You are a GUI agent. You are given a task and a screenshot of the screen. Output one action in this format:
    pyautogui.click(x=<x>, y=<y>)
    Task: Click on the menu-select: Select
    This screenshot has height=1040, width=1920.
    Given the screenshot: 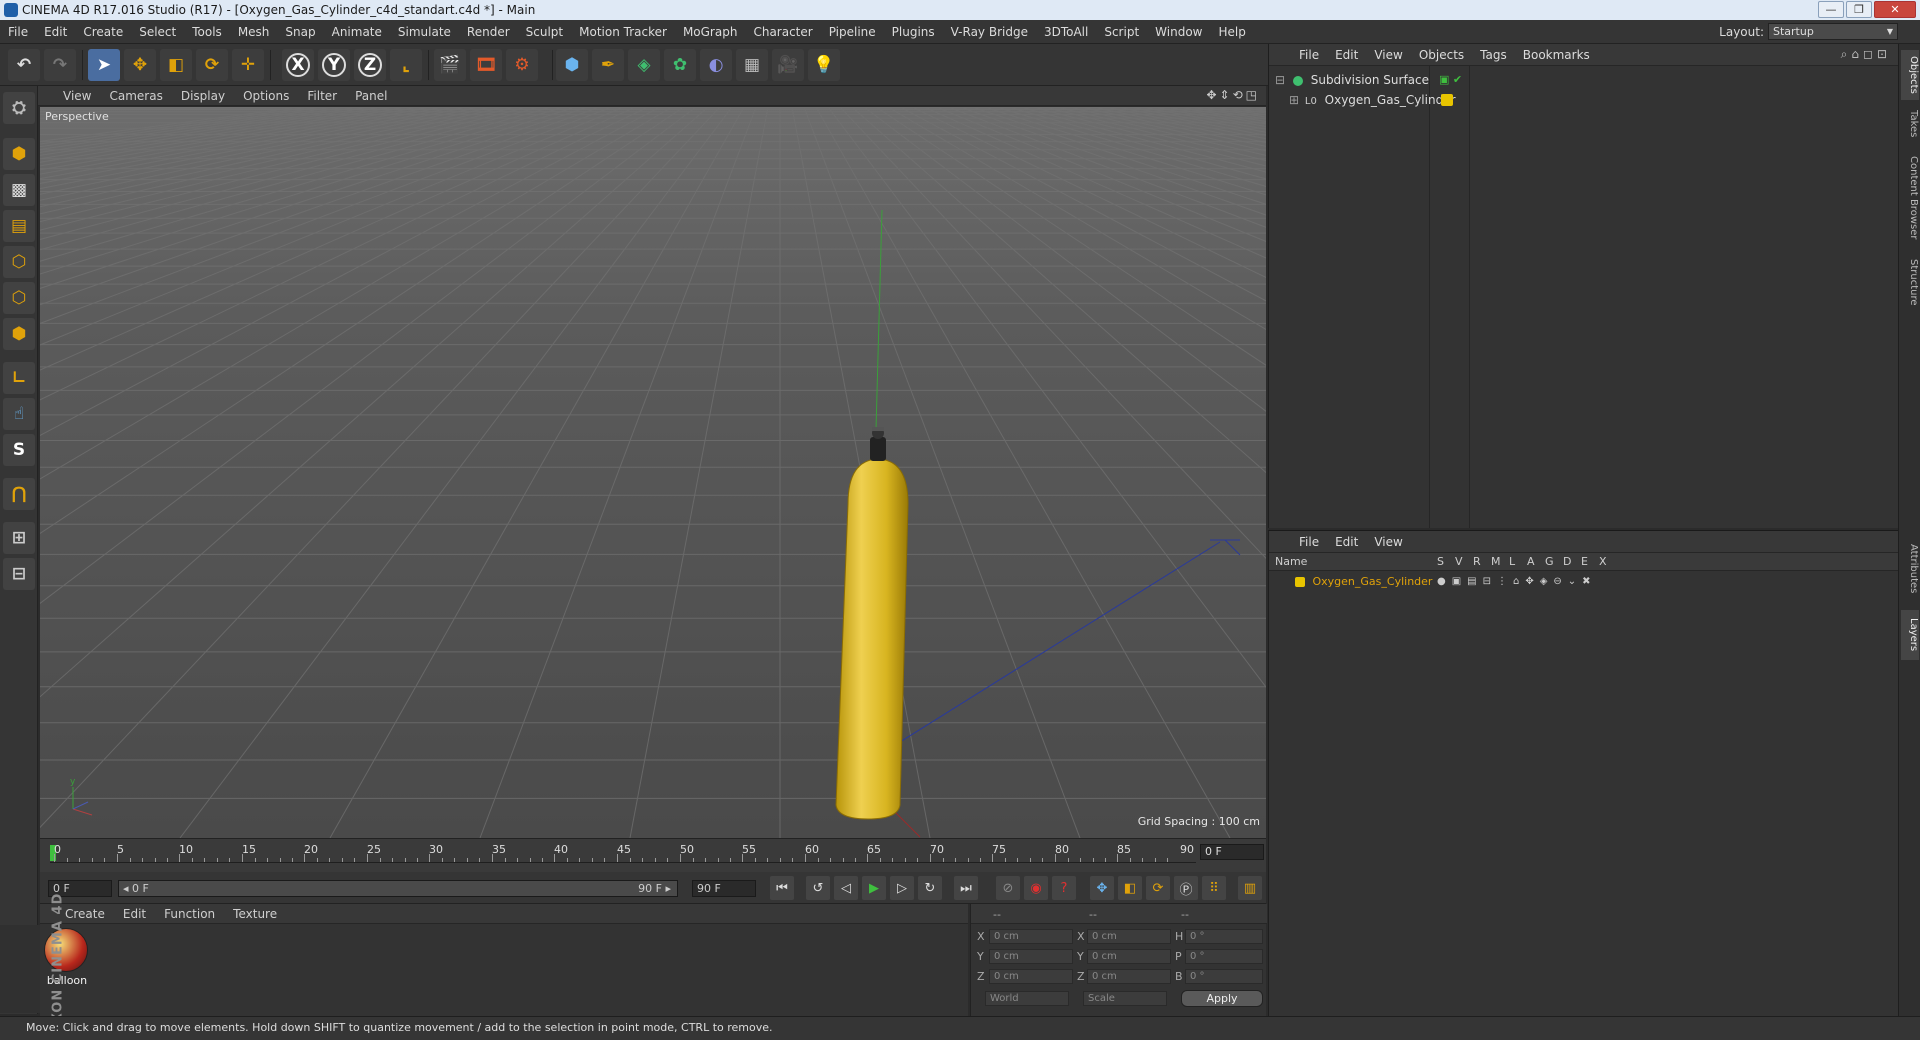 What is the action you would take?
    pyautogui.click(x=157, y=32)
    